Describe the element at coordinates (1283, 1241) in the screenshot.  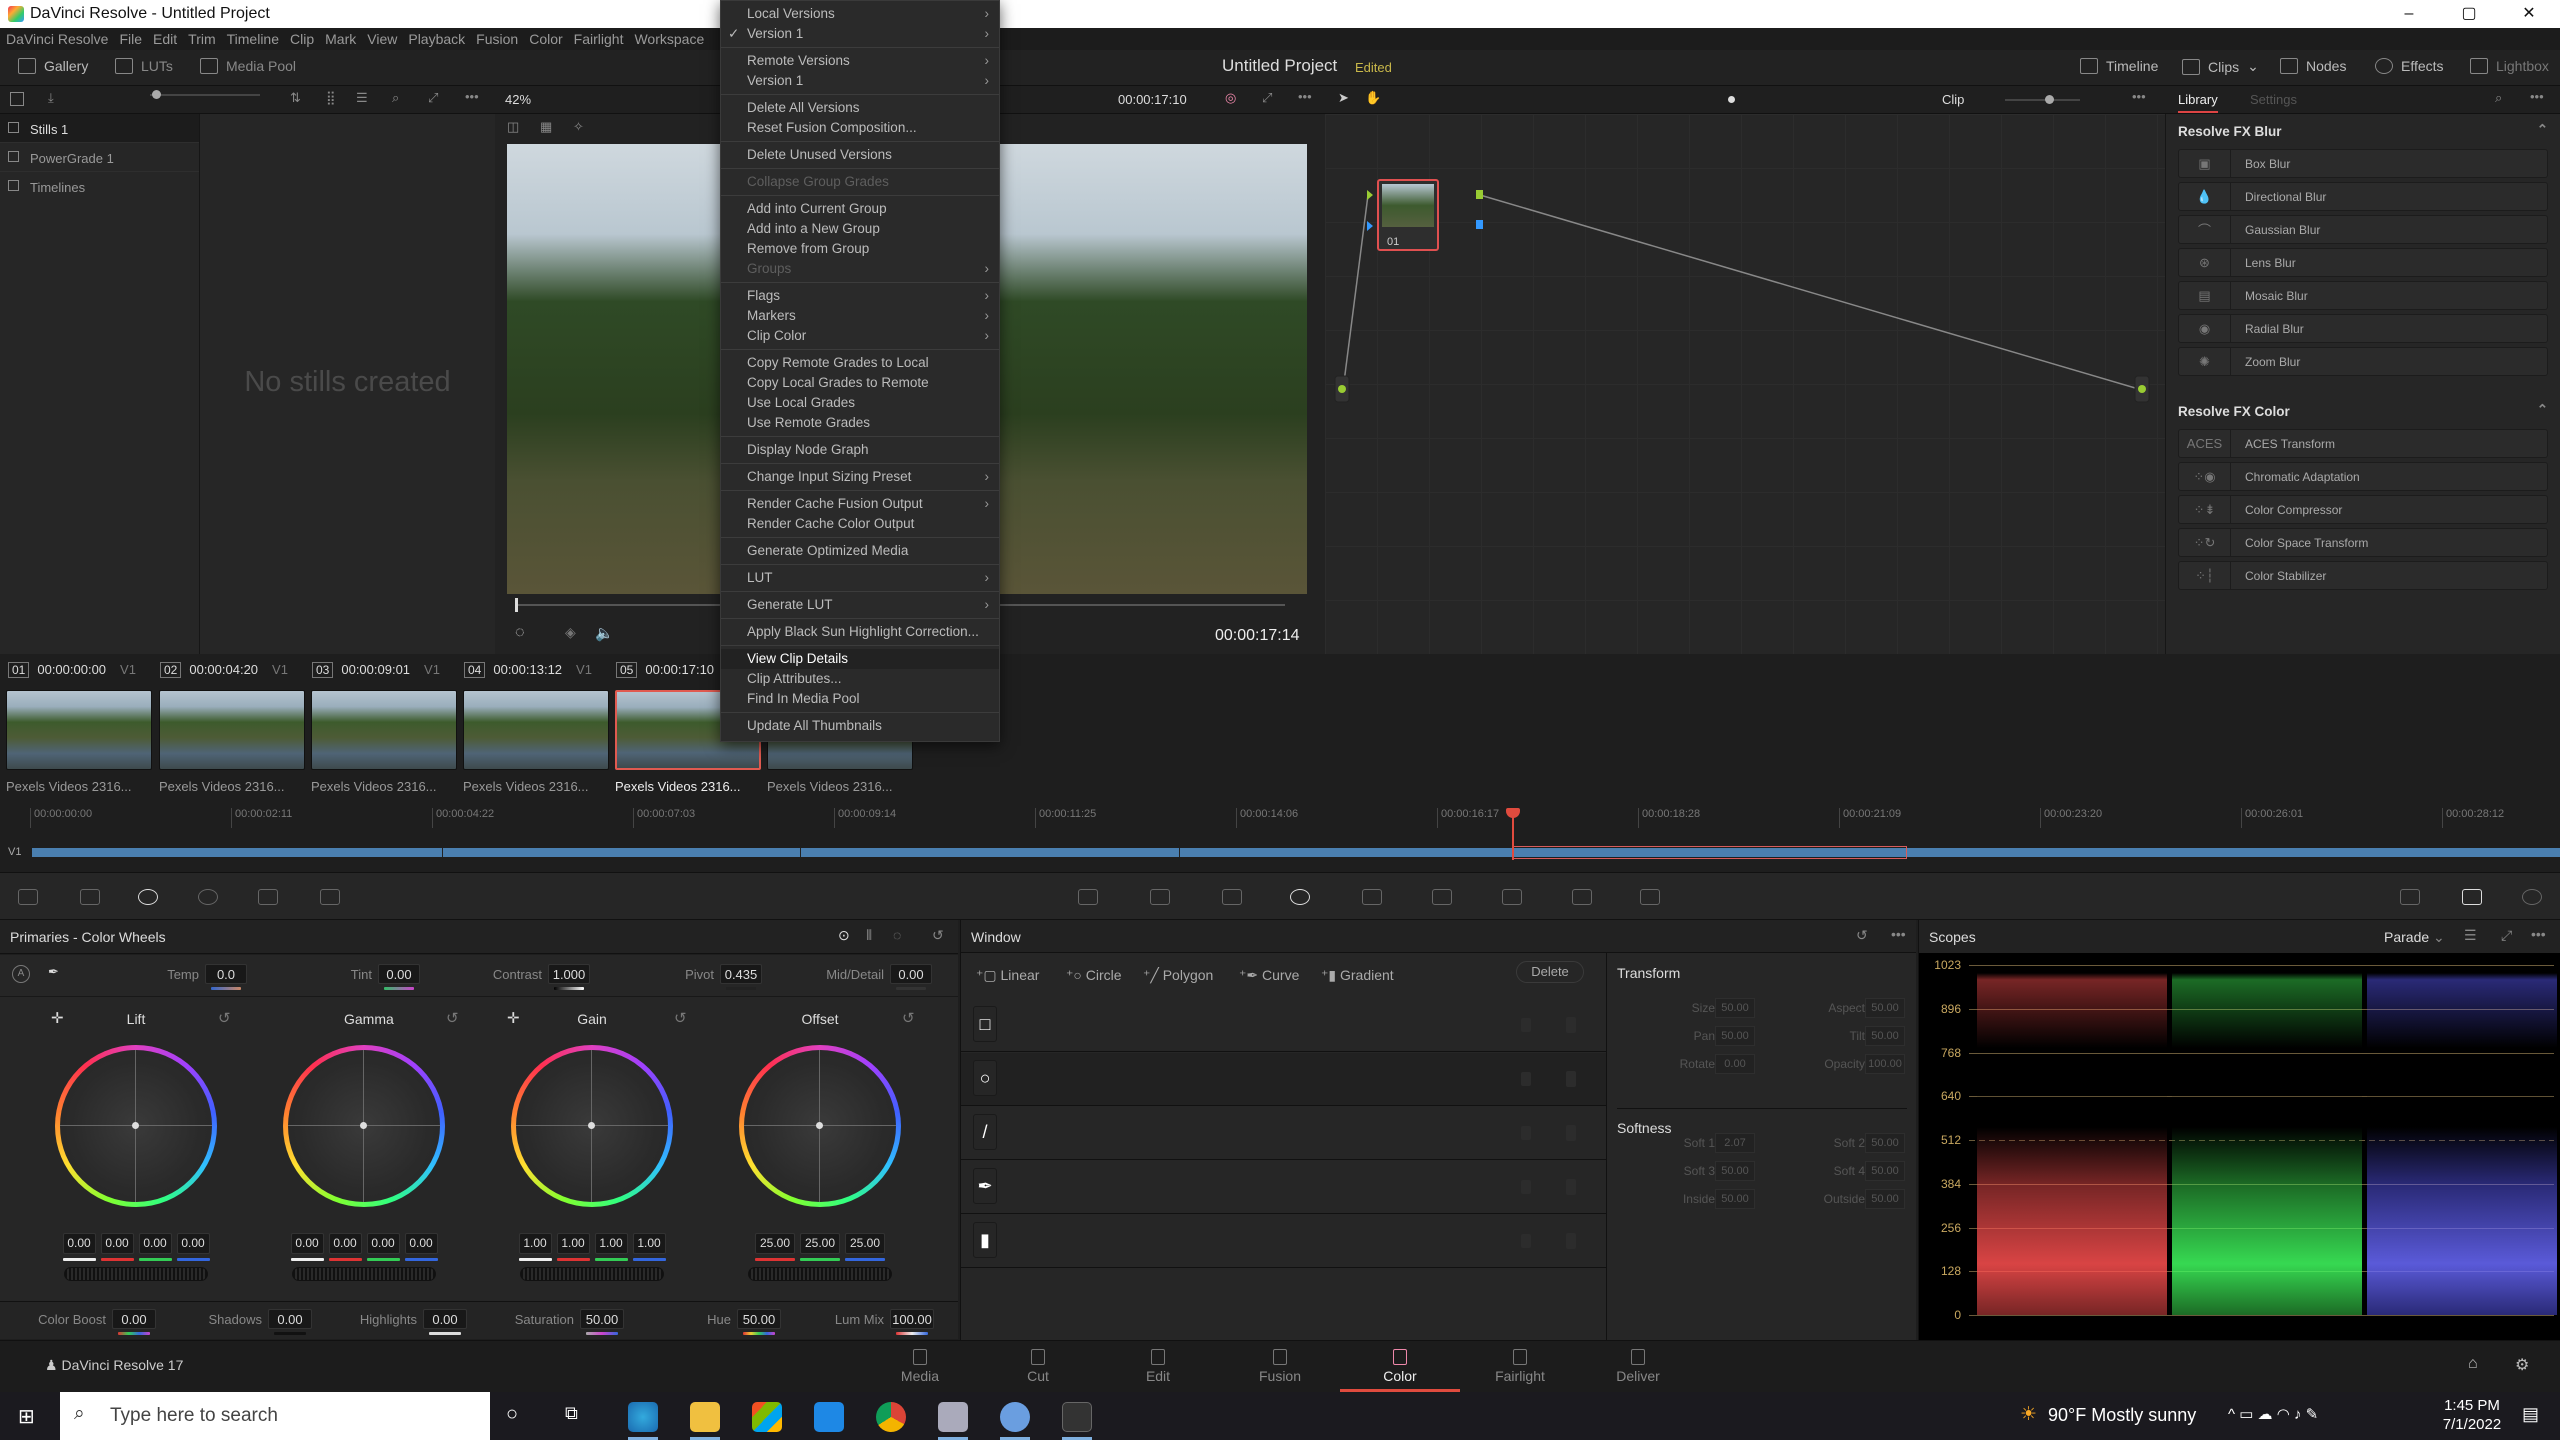
I see `window-row-gradient: ▮` at that location.